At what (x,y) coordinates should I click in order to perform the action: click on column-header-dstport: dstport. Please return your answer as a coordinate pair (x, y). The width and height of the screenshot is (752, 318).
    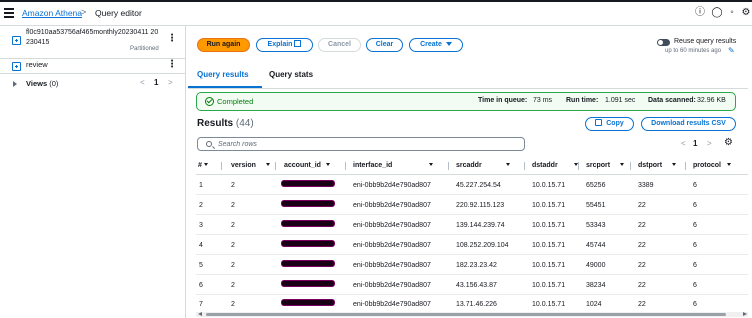
    Looking at the image, I should click on (657, 165).